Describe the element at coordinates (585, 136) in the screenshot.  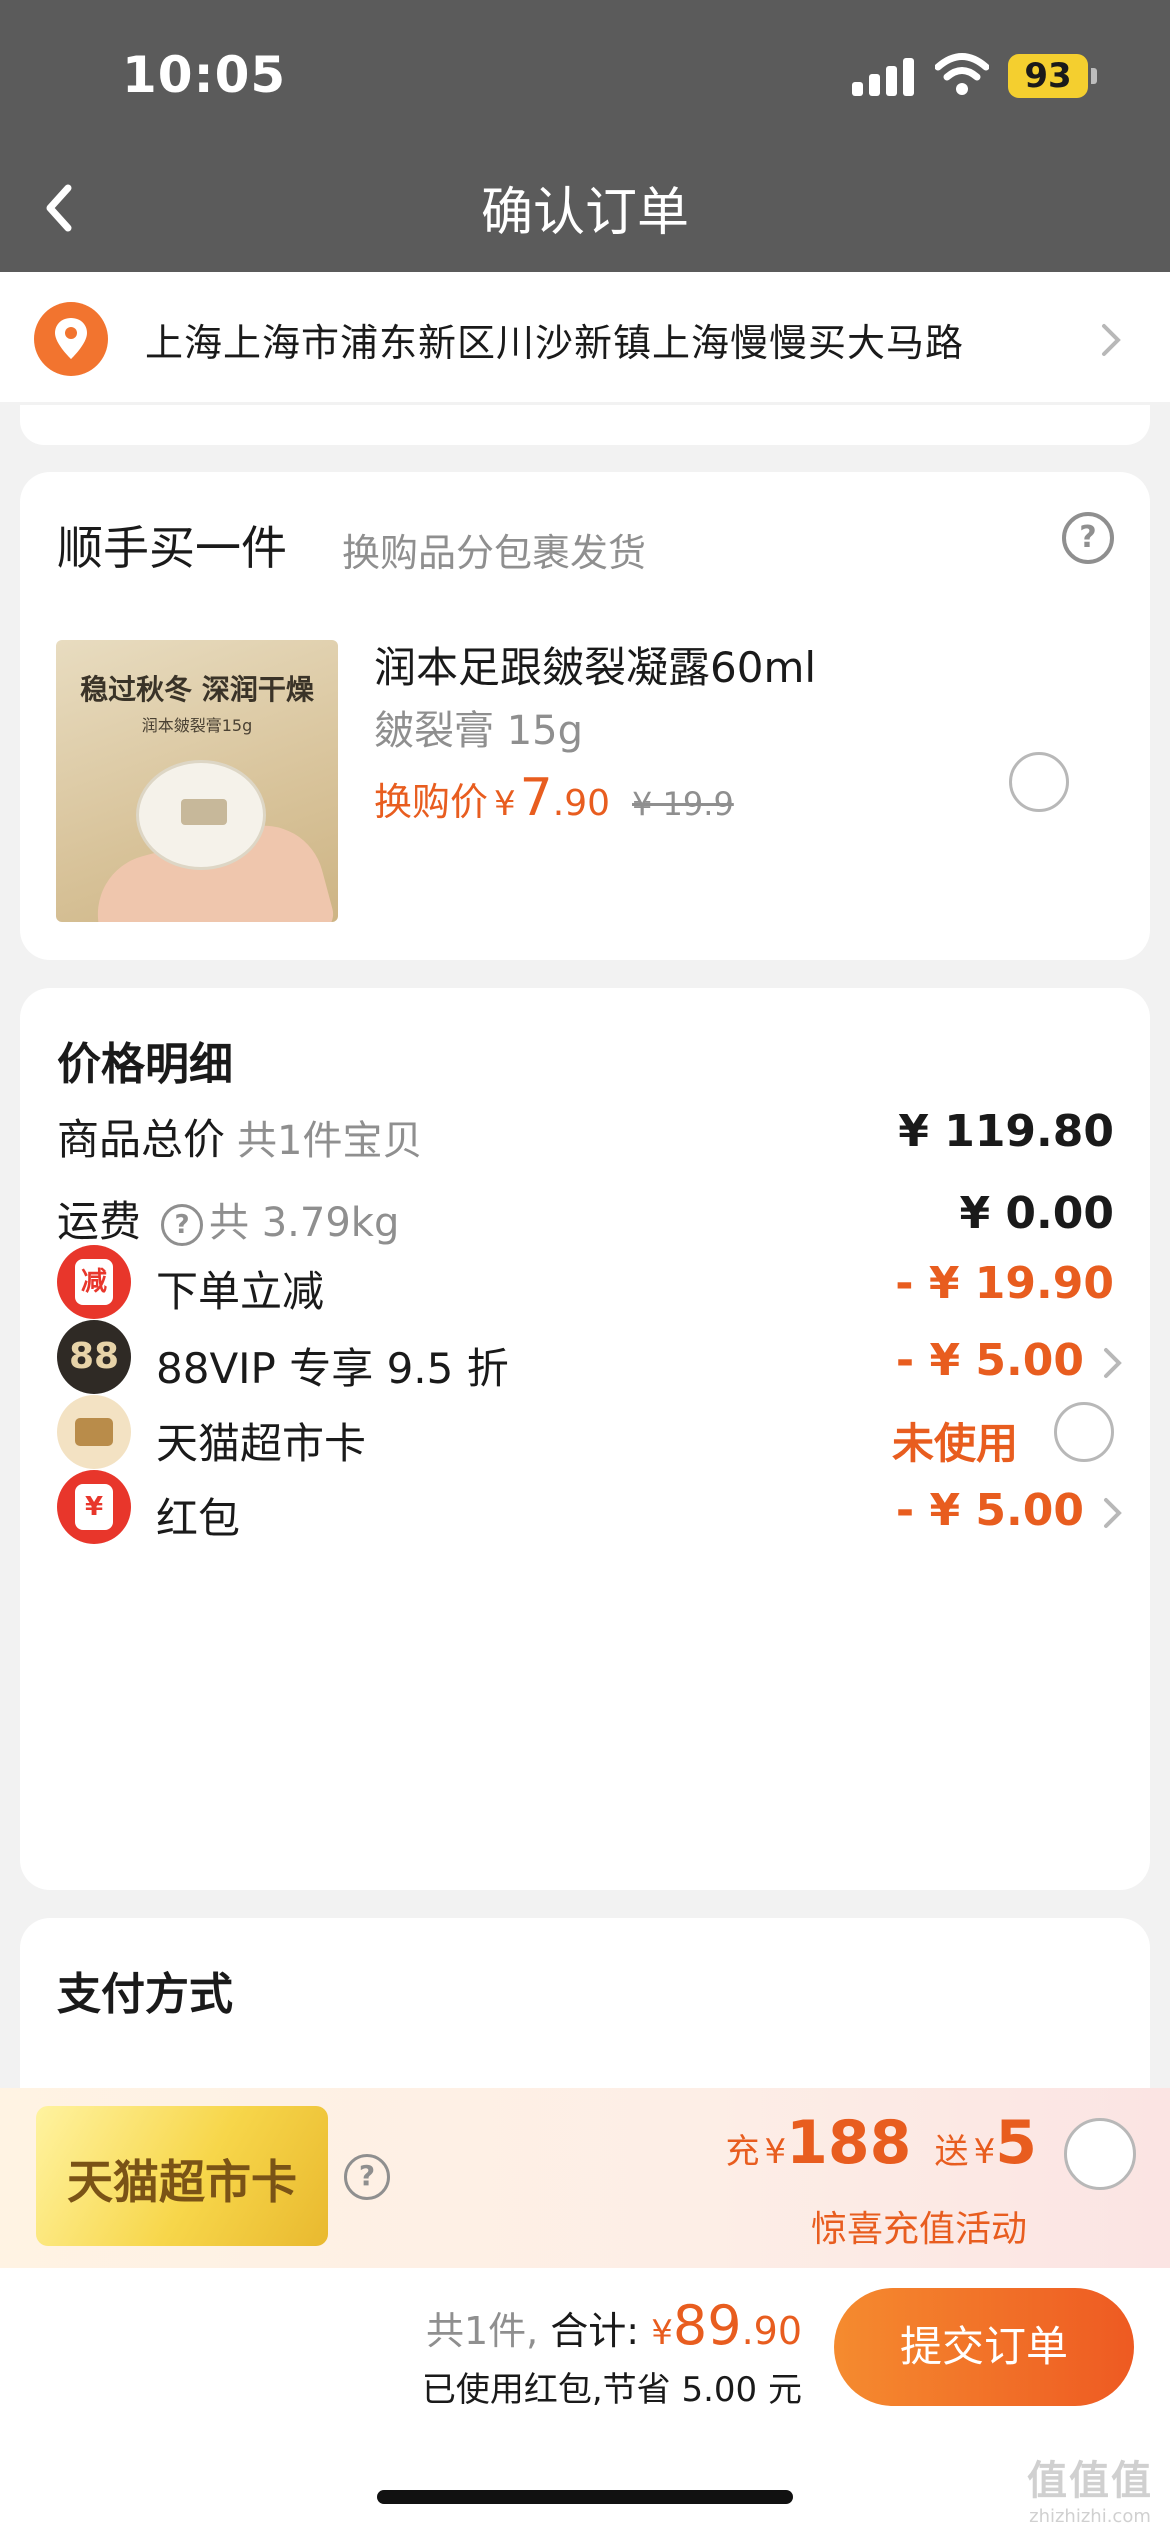
I see `navigation-bar: 10:05 93 确认订单` at that location.